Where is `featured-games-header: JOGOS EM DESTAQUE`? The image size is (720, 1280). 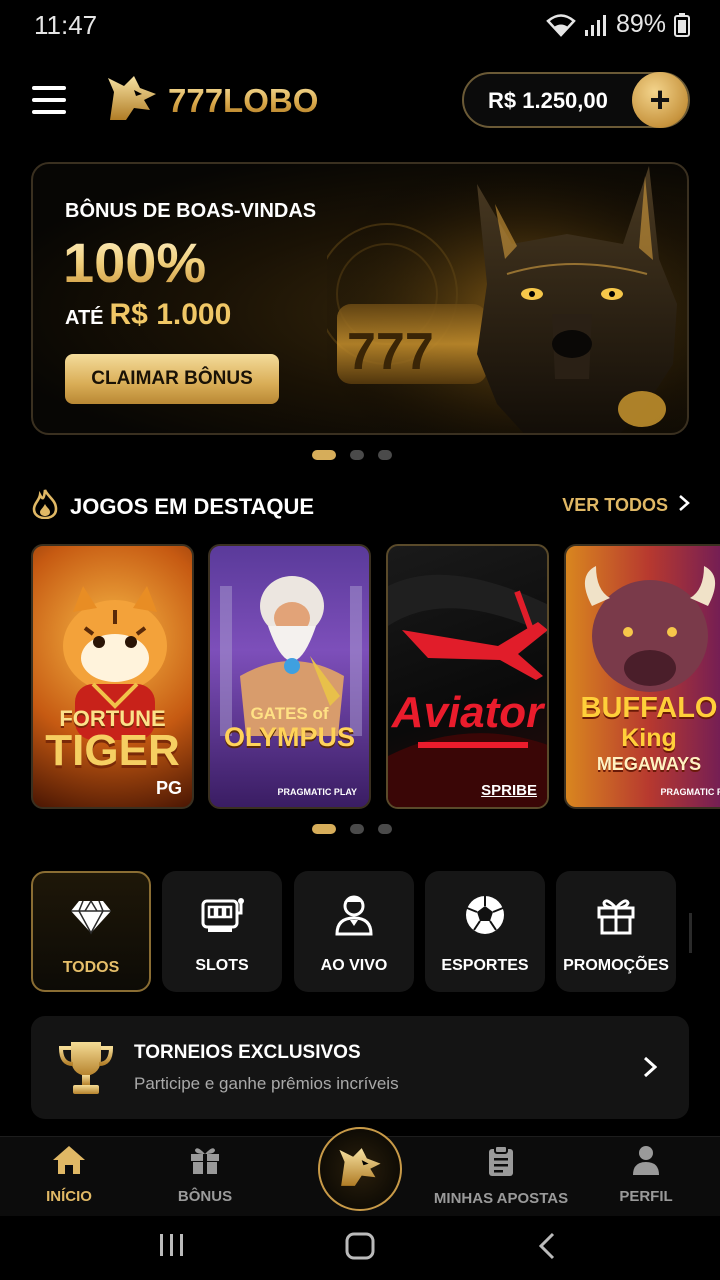 featured-games-header: JOGOS EM DESTAQUE is located at coordinates (173, 506).